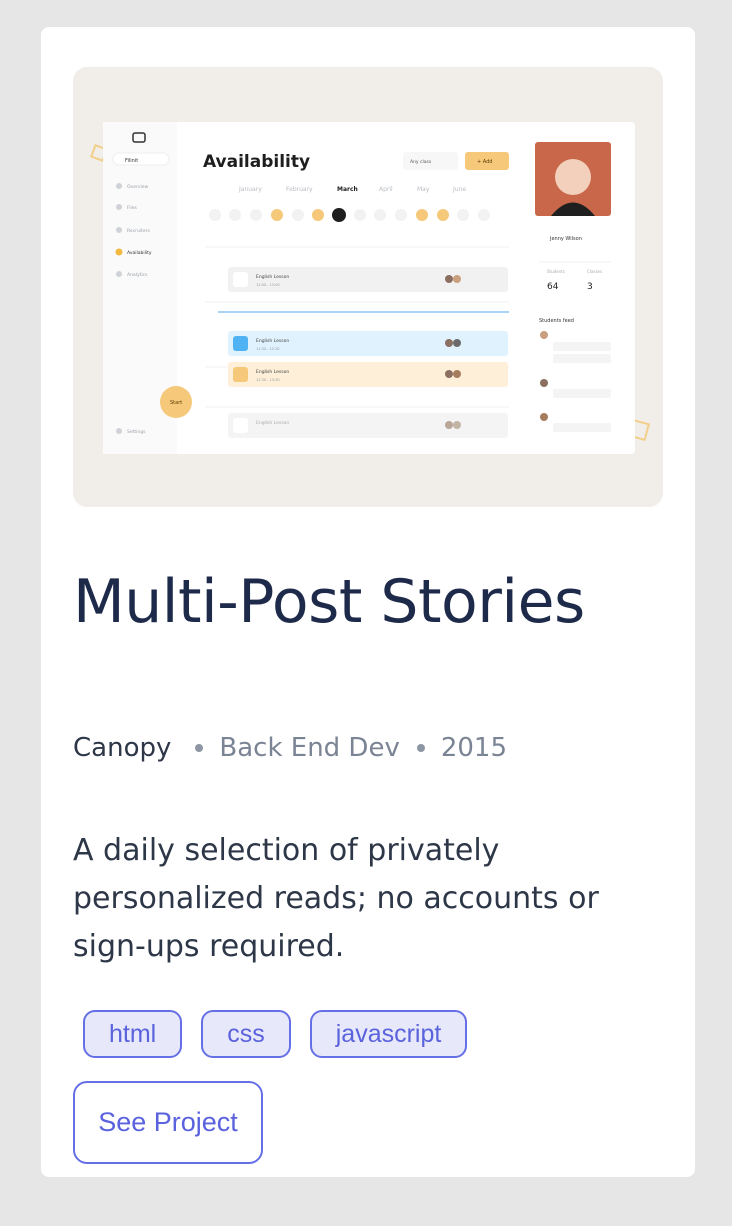 Image resolution: width=732 pixels, height=1226 pixels. What do you see at coordinates (131, 161) in the screenshot?
I see `brand-label: Filinit` at bounding box center [131, 161].